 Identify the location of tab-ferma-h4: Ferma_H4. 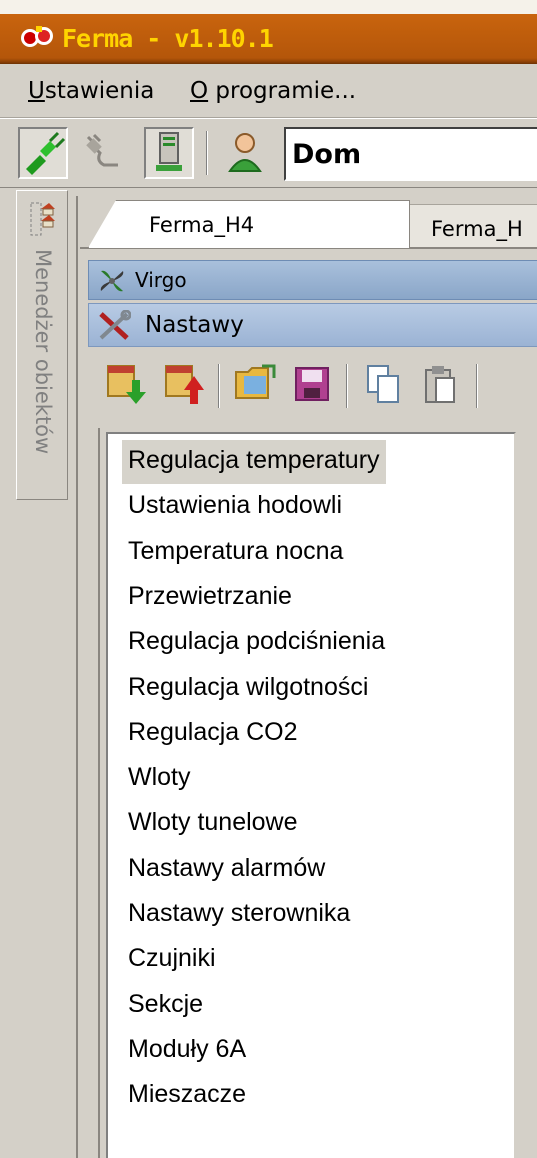
(249, 224).